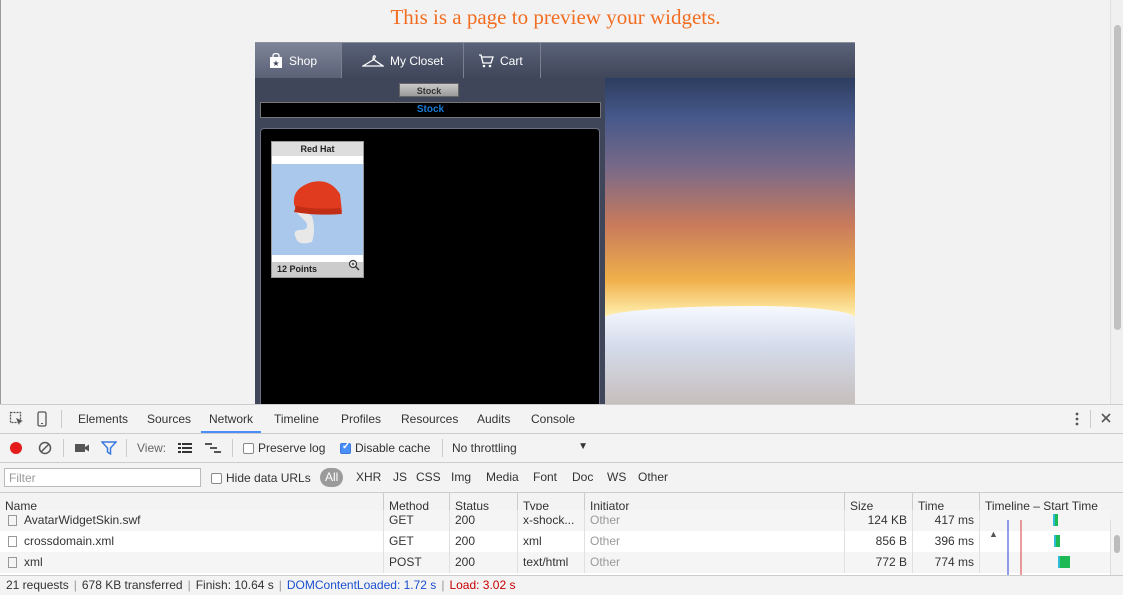 The height and width of the screenshot is (595, 1123). What do you see at coordinates (192, 520) in the screenshot?
I see `cell-name: AvatarWidgetSkin.swf` at bounding box center [192, 520].